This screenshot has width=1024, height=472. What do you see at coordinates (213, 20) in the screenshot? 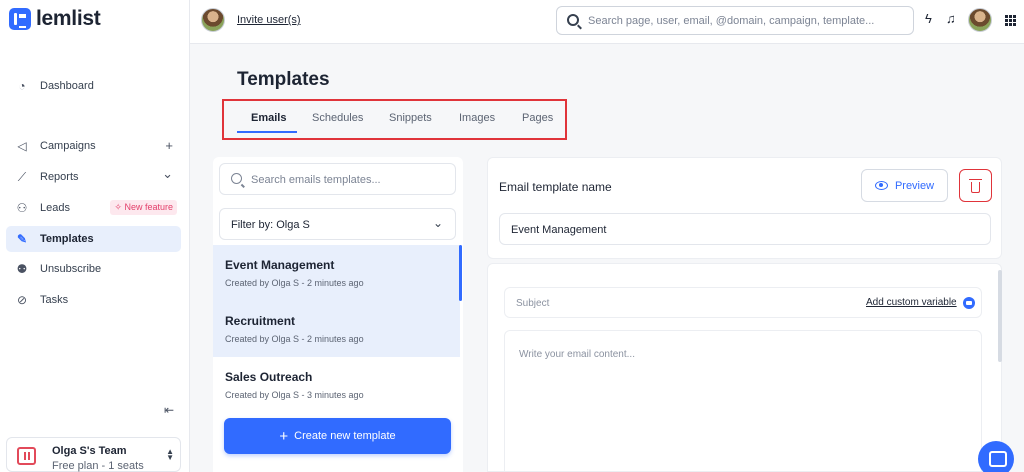
I see `avatar` at bounding box center [213, 20].